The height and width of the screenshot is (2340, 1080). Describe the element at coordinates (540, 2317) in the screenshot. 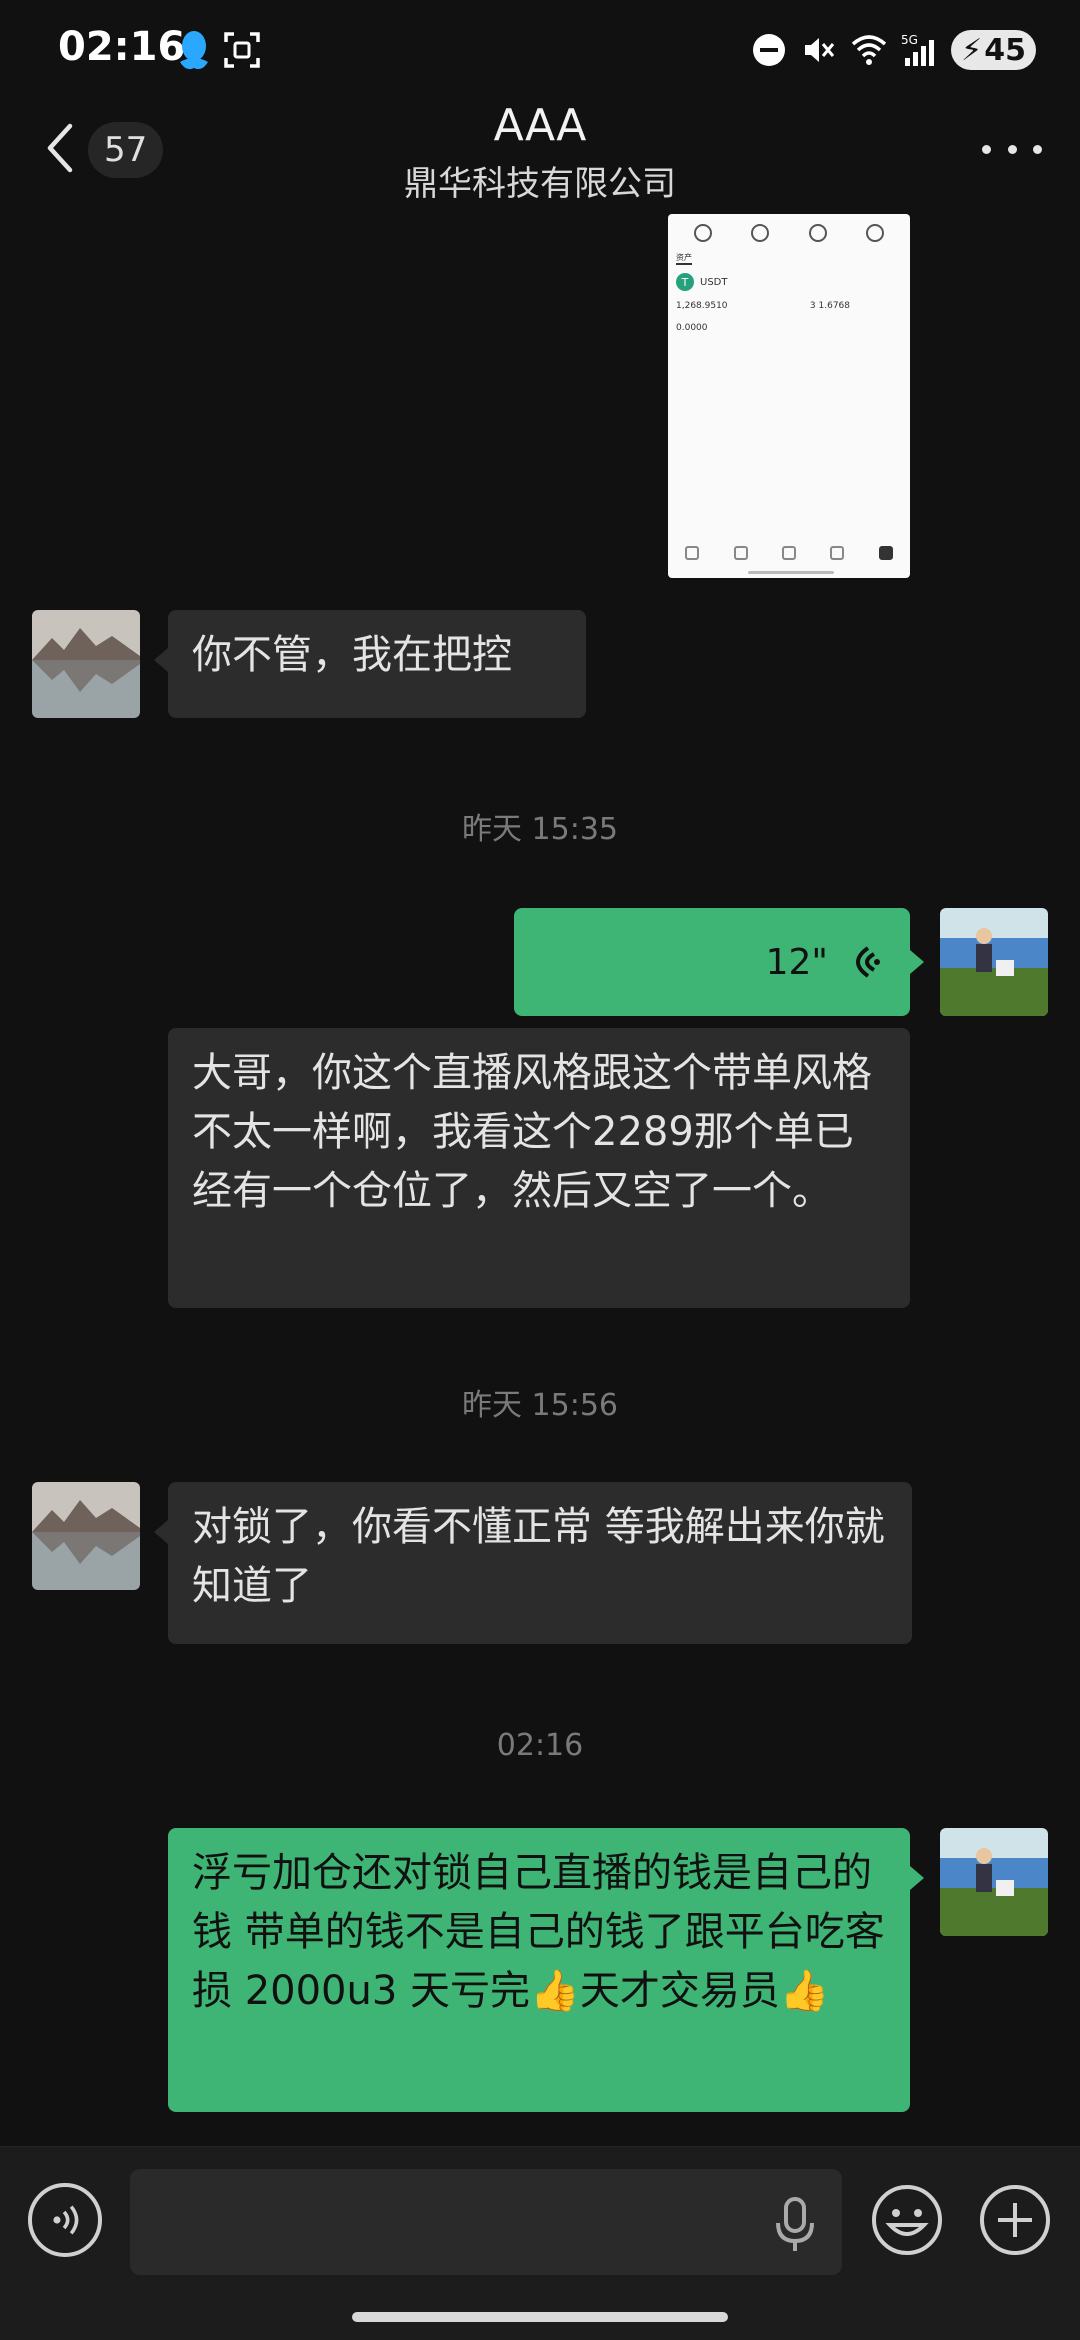

I see `home-indicator` at that location.